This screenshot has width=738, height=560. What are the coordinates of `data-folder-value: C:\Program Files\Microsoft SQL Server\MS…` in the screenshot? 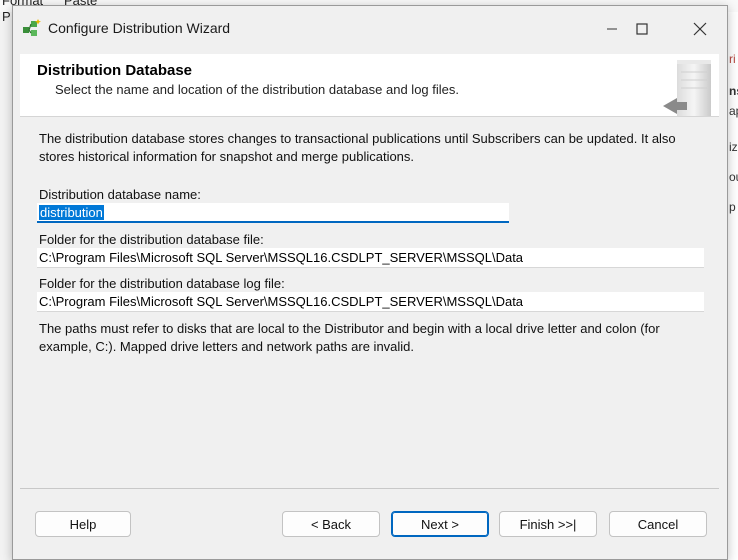 It's located at (281, 257).